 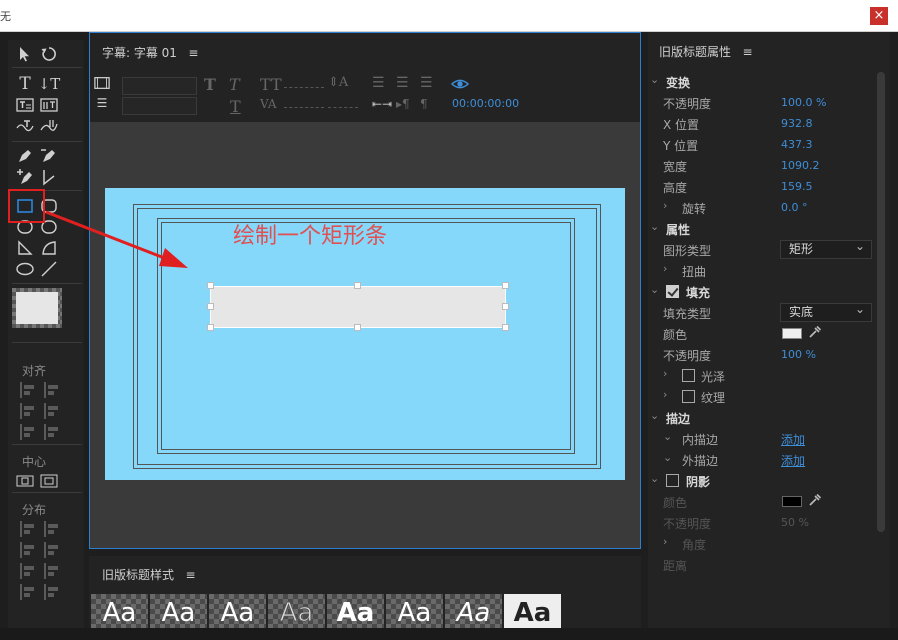 What do you see at coordinates (505, 327) in the screenshot?
I see `handle-bottom-right` at bounding box center [505, 327].